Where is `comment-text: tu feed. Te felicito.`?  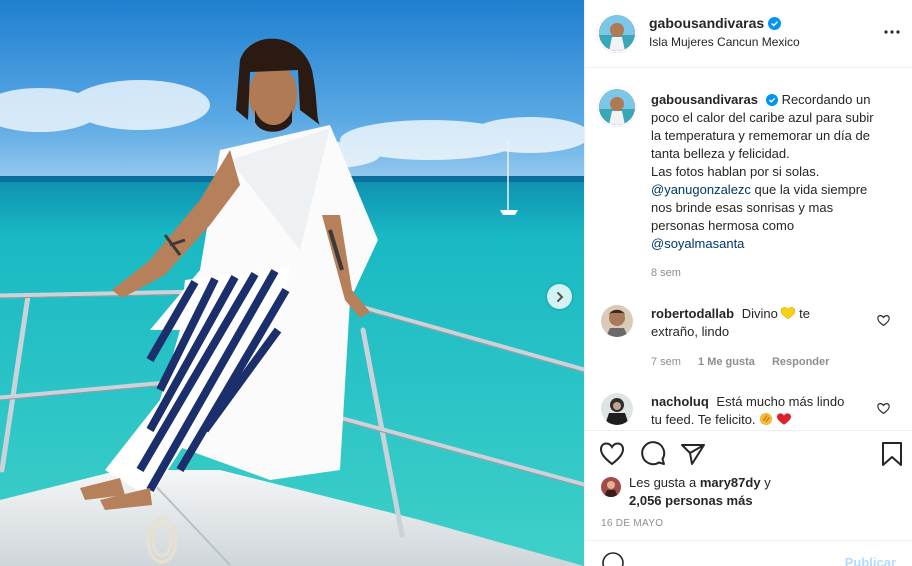 comment-text: tu feed. Te felicito. is located at coordinates (703, 419).